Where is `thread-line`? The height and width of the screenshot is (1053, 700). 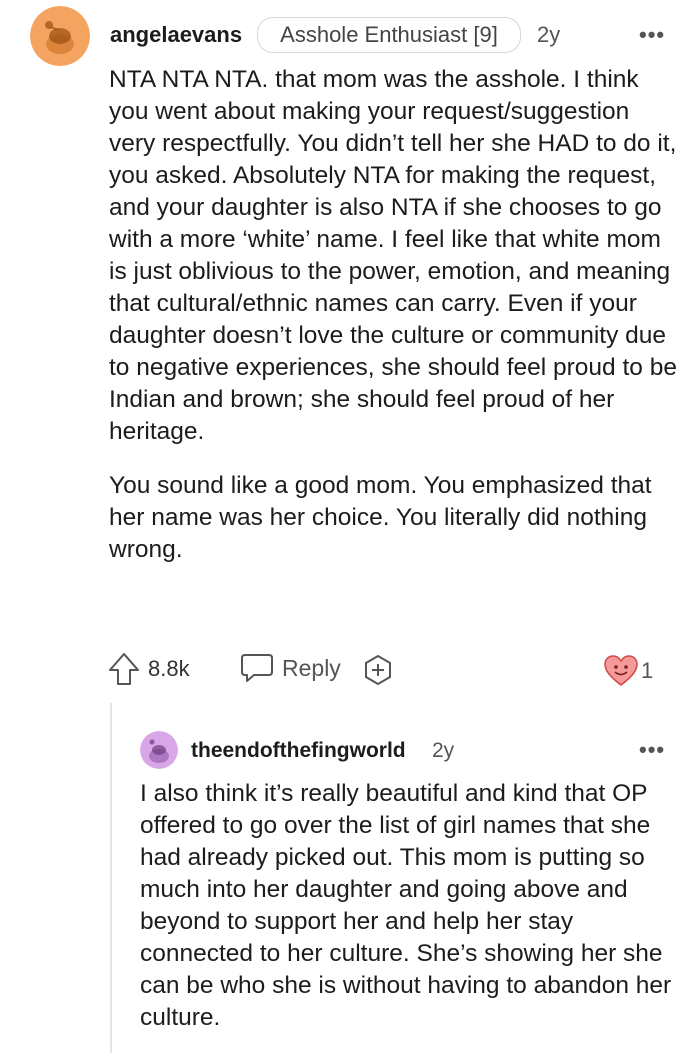 thread-line is located at coordinates (111, 878).